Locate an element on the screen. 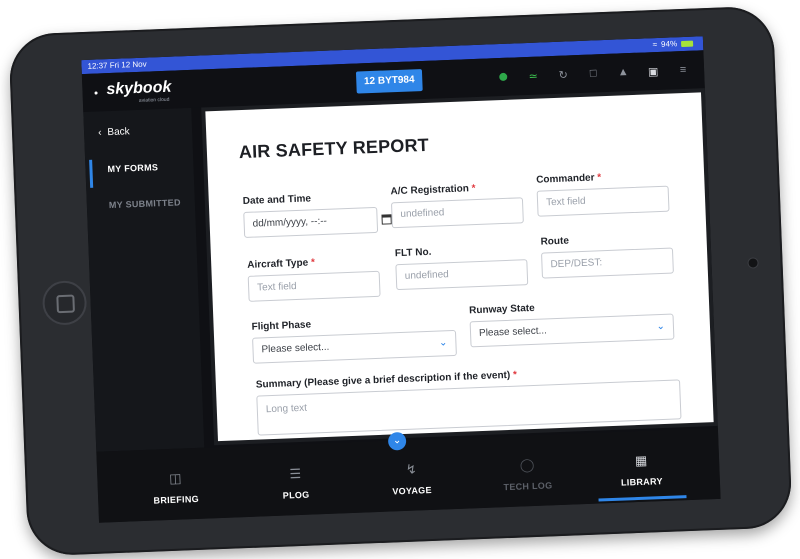 The width and height of the screenshot is (800, 559). commander-input: Text field is located at coordinates (603, 201).